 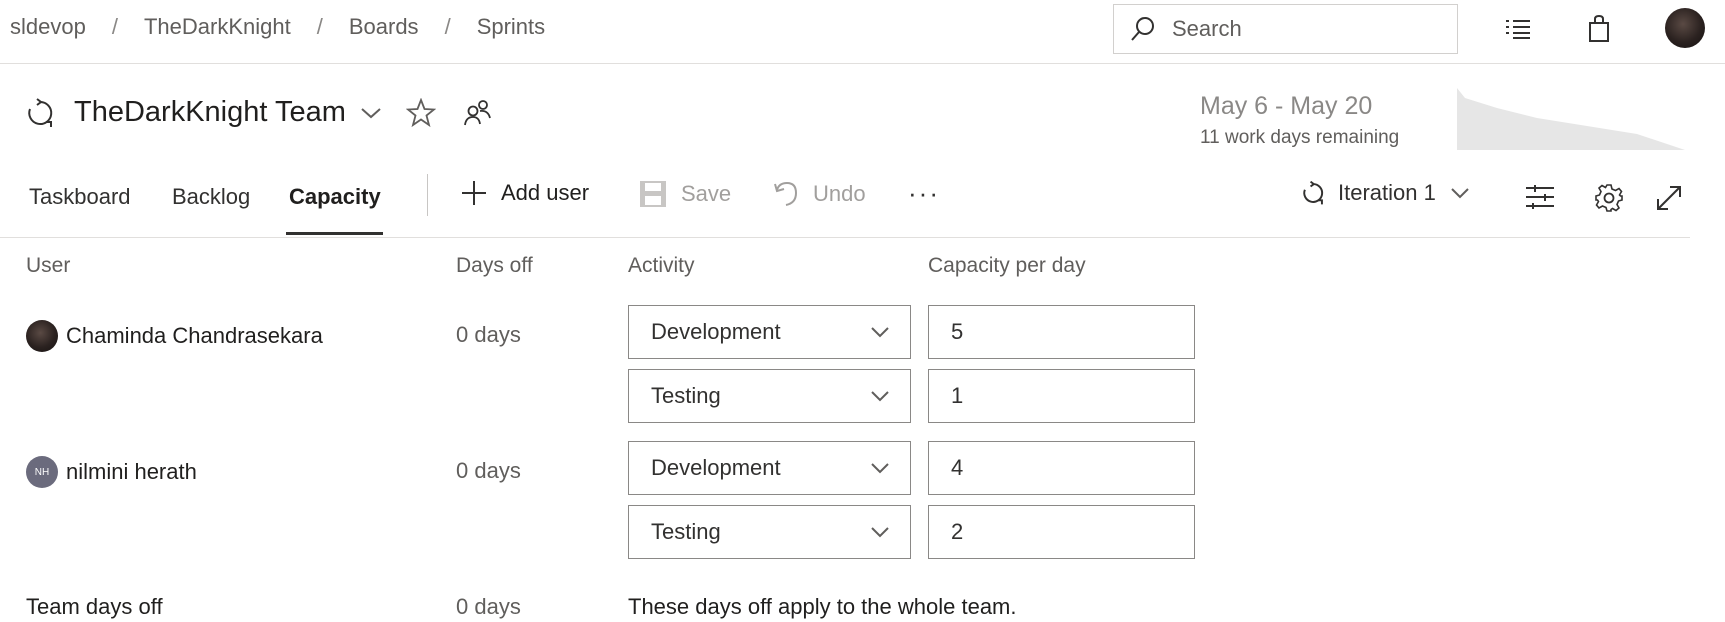 I want to click on expand-icon, so click(x=1669, y=198).